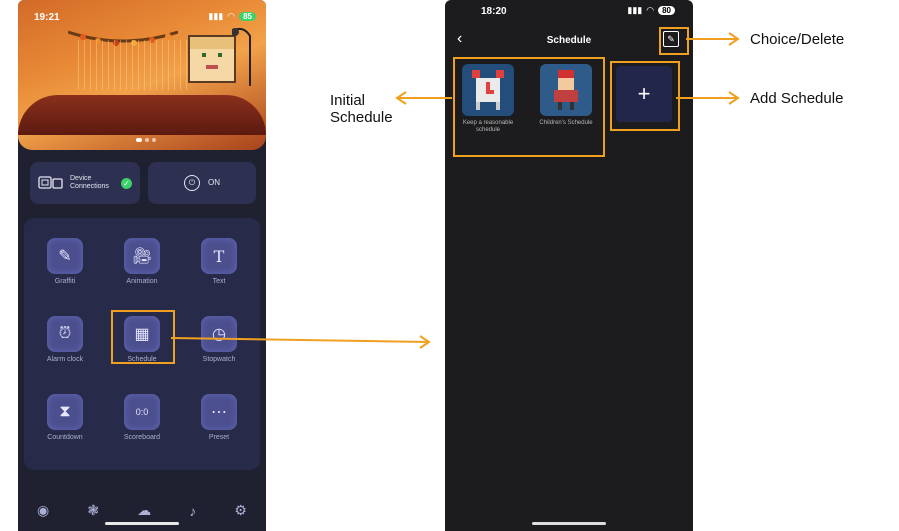  I want to click on status-time: 18:20, so click(494, 11).